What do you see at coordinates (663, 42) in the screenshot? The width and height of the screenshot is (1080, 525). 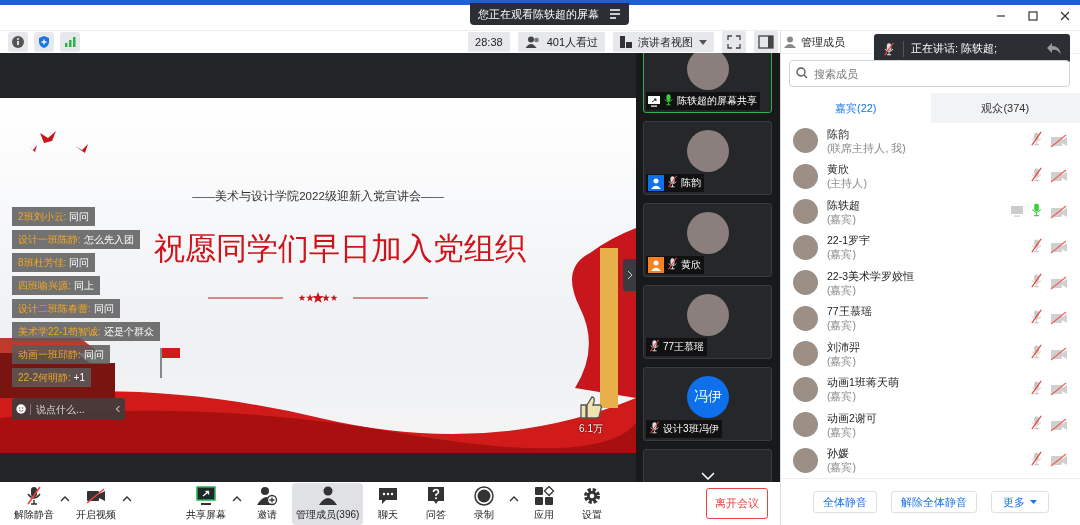 I see `view-mode-dropdown: 演讲者视图` at bounding box center [663, 42].